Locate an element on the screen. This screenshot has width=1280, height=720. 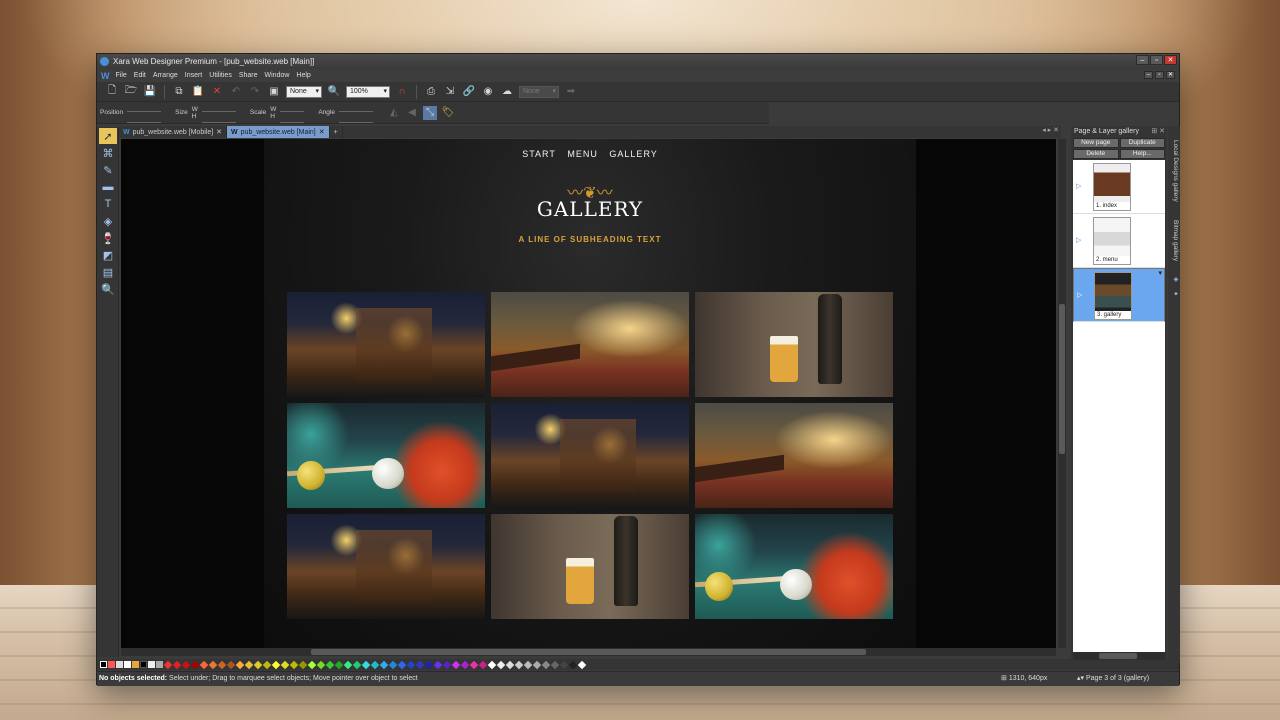
redo-icon: ↷ is located at coordinates (255, 92).